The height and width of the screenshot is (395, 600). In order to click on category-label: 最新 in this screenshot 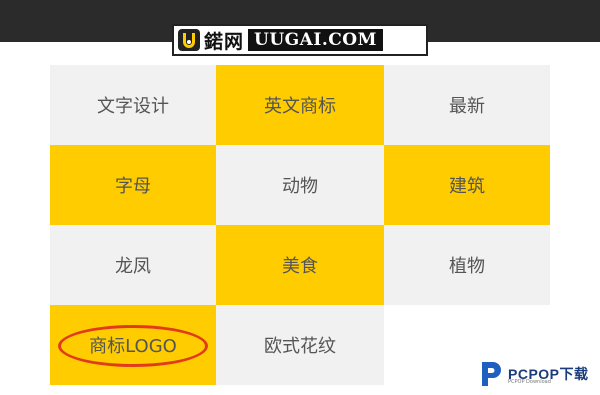, I will do `click(467, 106)`.